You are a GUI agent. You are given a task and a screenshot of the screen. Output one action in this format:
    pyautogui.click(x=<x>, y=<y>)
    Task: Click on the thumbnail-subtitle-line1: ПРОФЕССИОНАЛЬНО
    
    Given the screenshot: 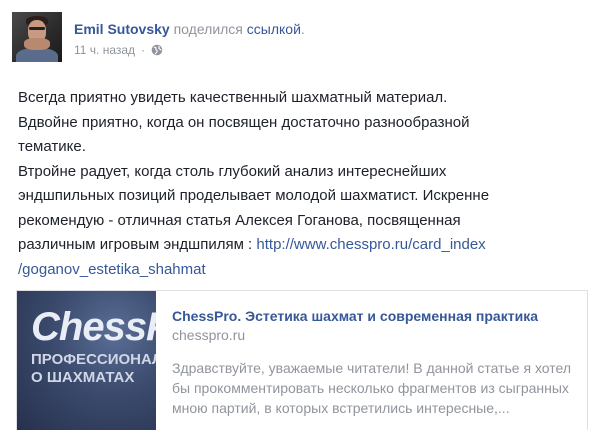 What is the action you would take?
    pyautogui.click(x=93, y=359)
    